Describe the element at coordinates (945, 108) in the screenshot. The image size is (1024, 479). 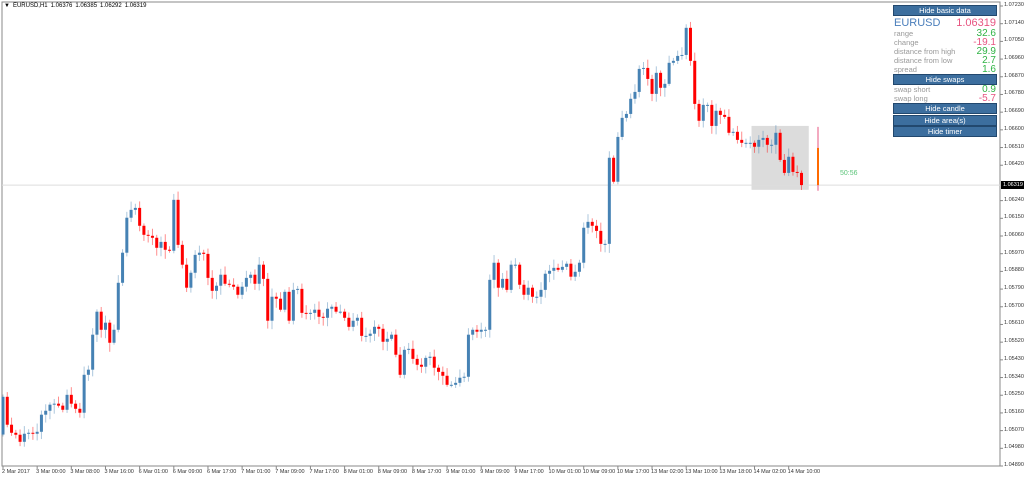
I see `hide-candle-button: Hide candle` at that location.